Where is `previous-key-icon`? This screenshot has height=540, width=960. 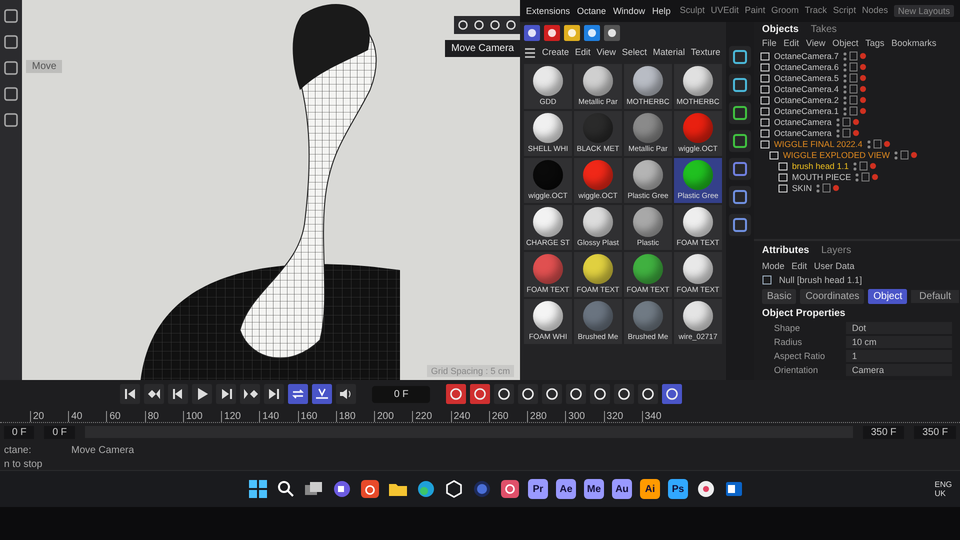
previous-key-icon is located at coordinates (154, 394).